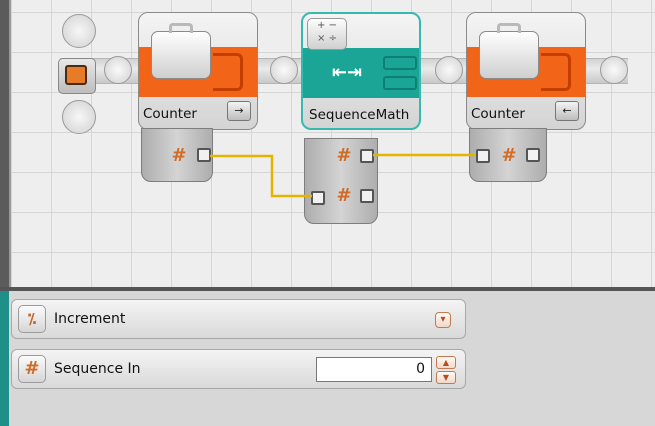  I want to click on math-operators-icon: + − × ÷, so click(327, 34).